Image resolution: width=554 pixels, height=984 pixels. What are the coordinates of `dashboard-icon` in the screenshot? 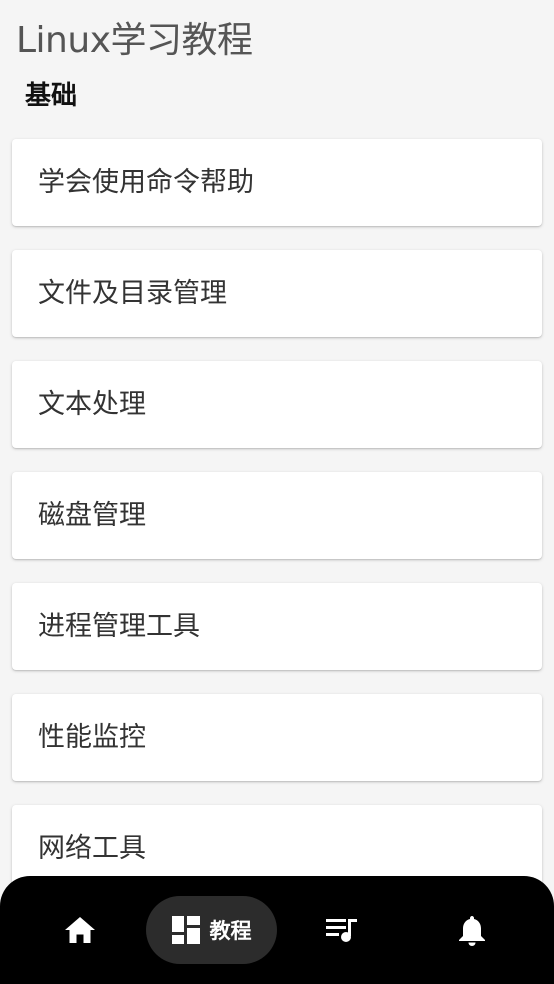 It's located at (185, 930).